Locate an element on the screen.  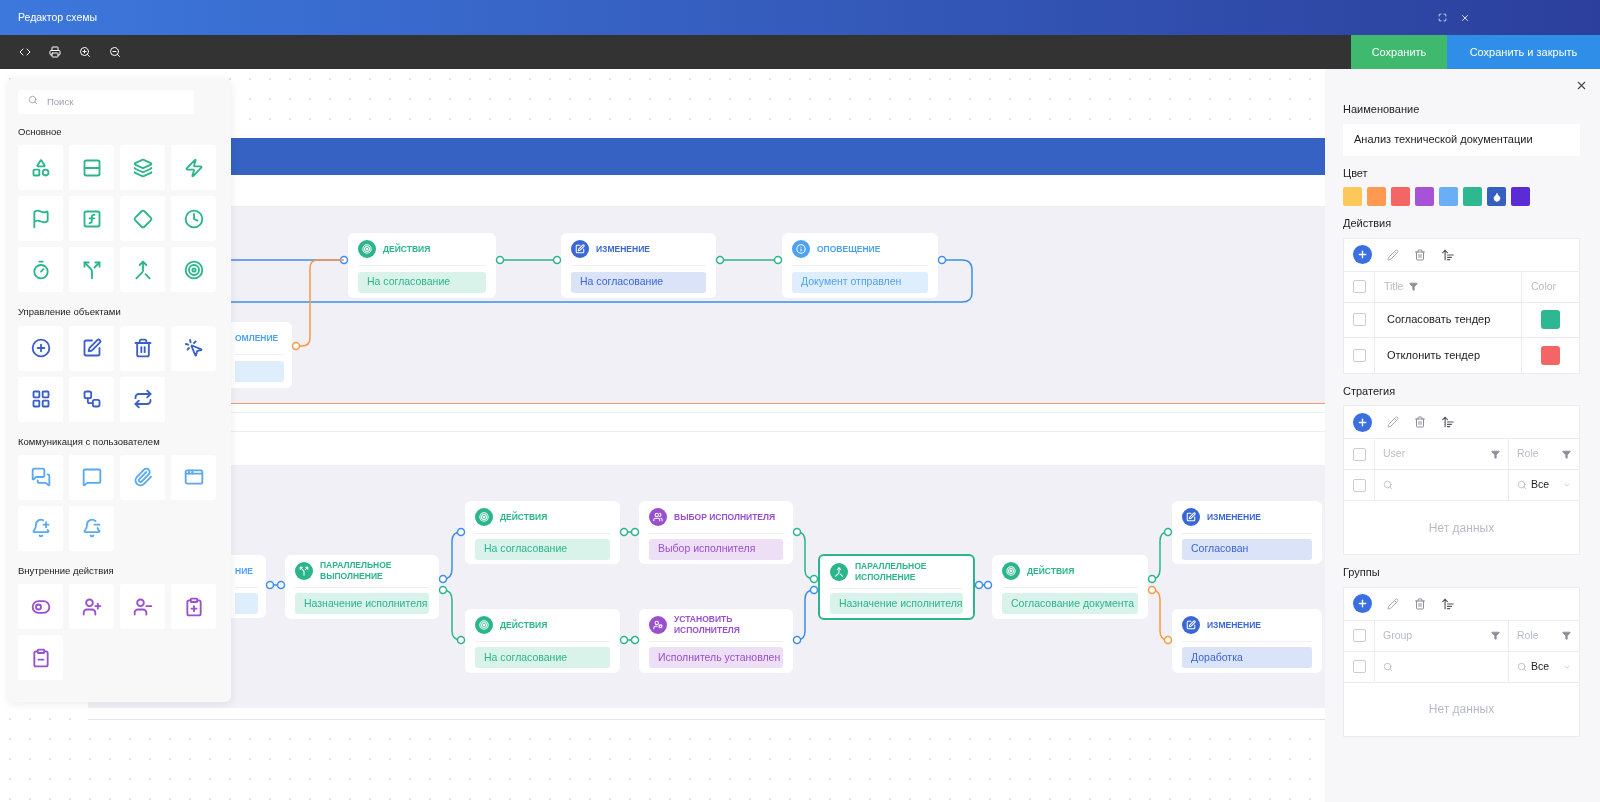
flow-node: ИЗМЕНЕНИЕ Согласован is located at coordinates (1247, 532).